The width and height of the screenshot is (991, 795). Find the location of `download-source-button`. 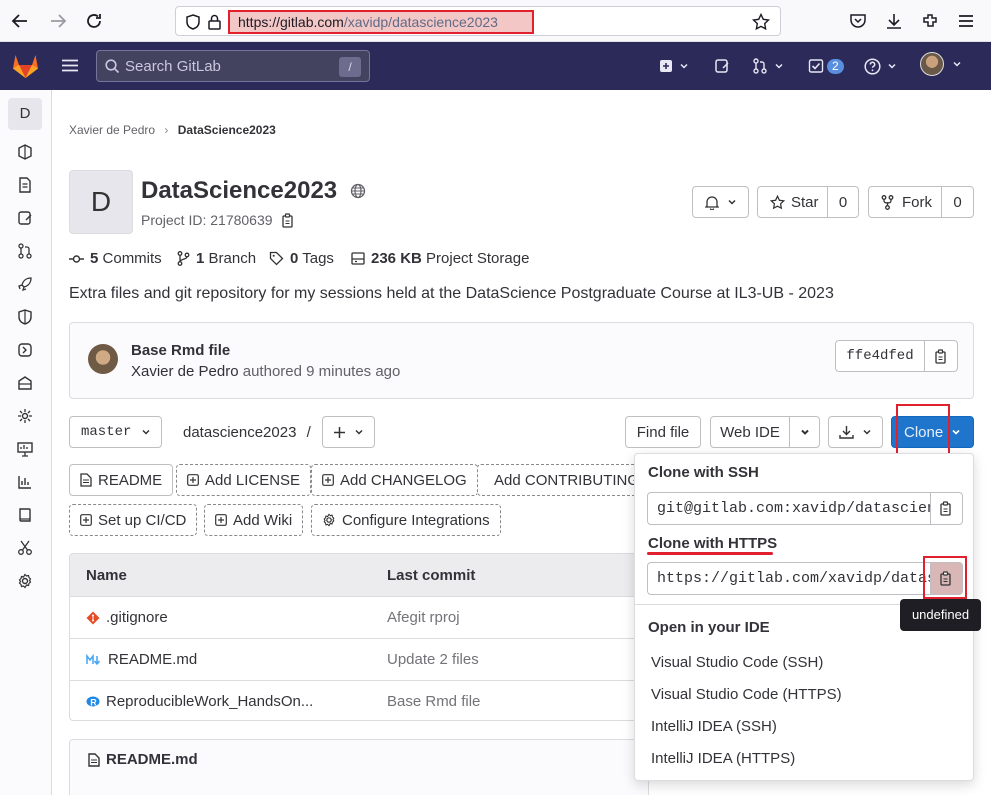

download-source-button is located at coordinates (855, 432).